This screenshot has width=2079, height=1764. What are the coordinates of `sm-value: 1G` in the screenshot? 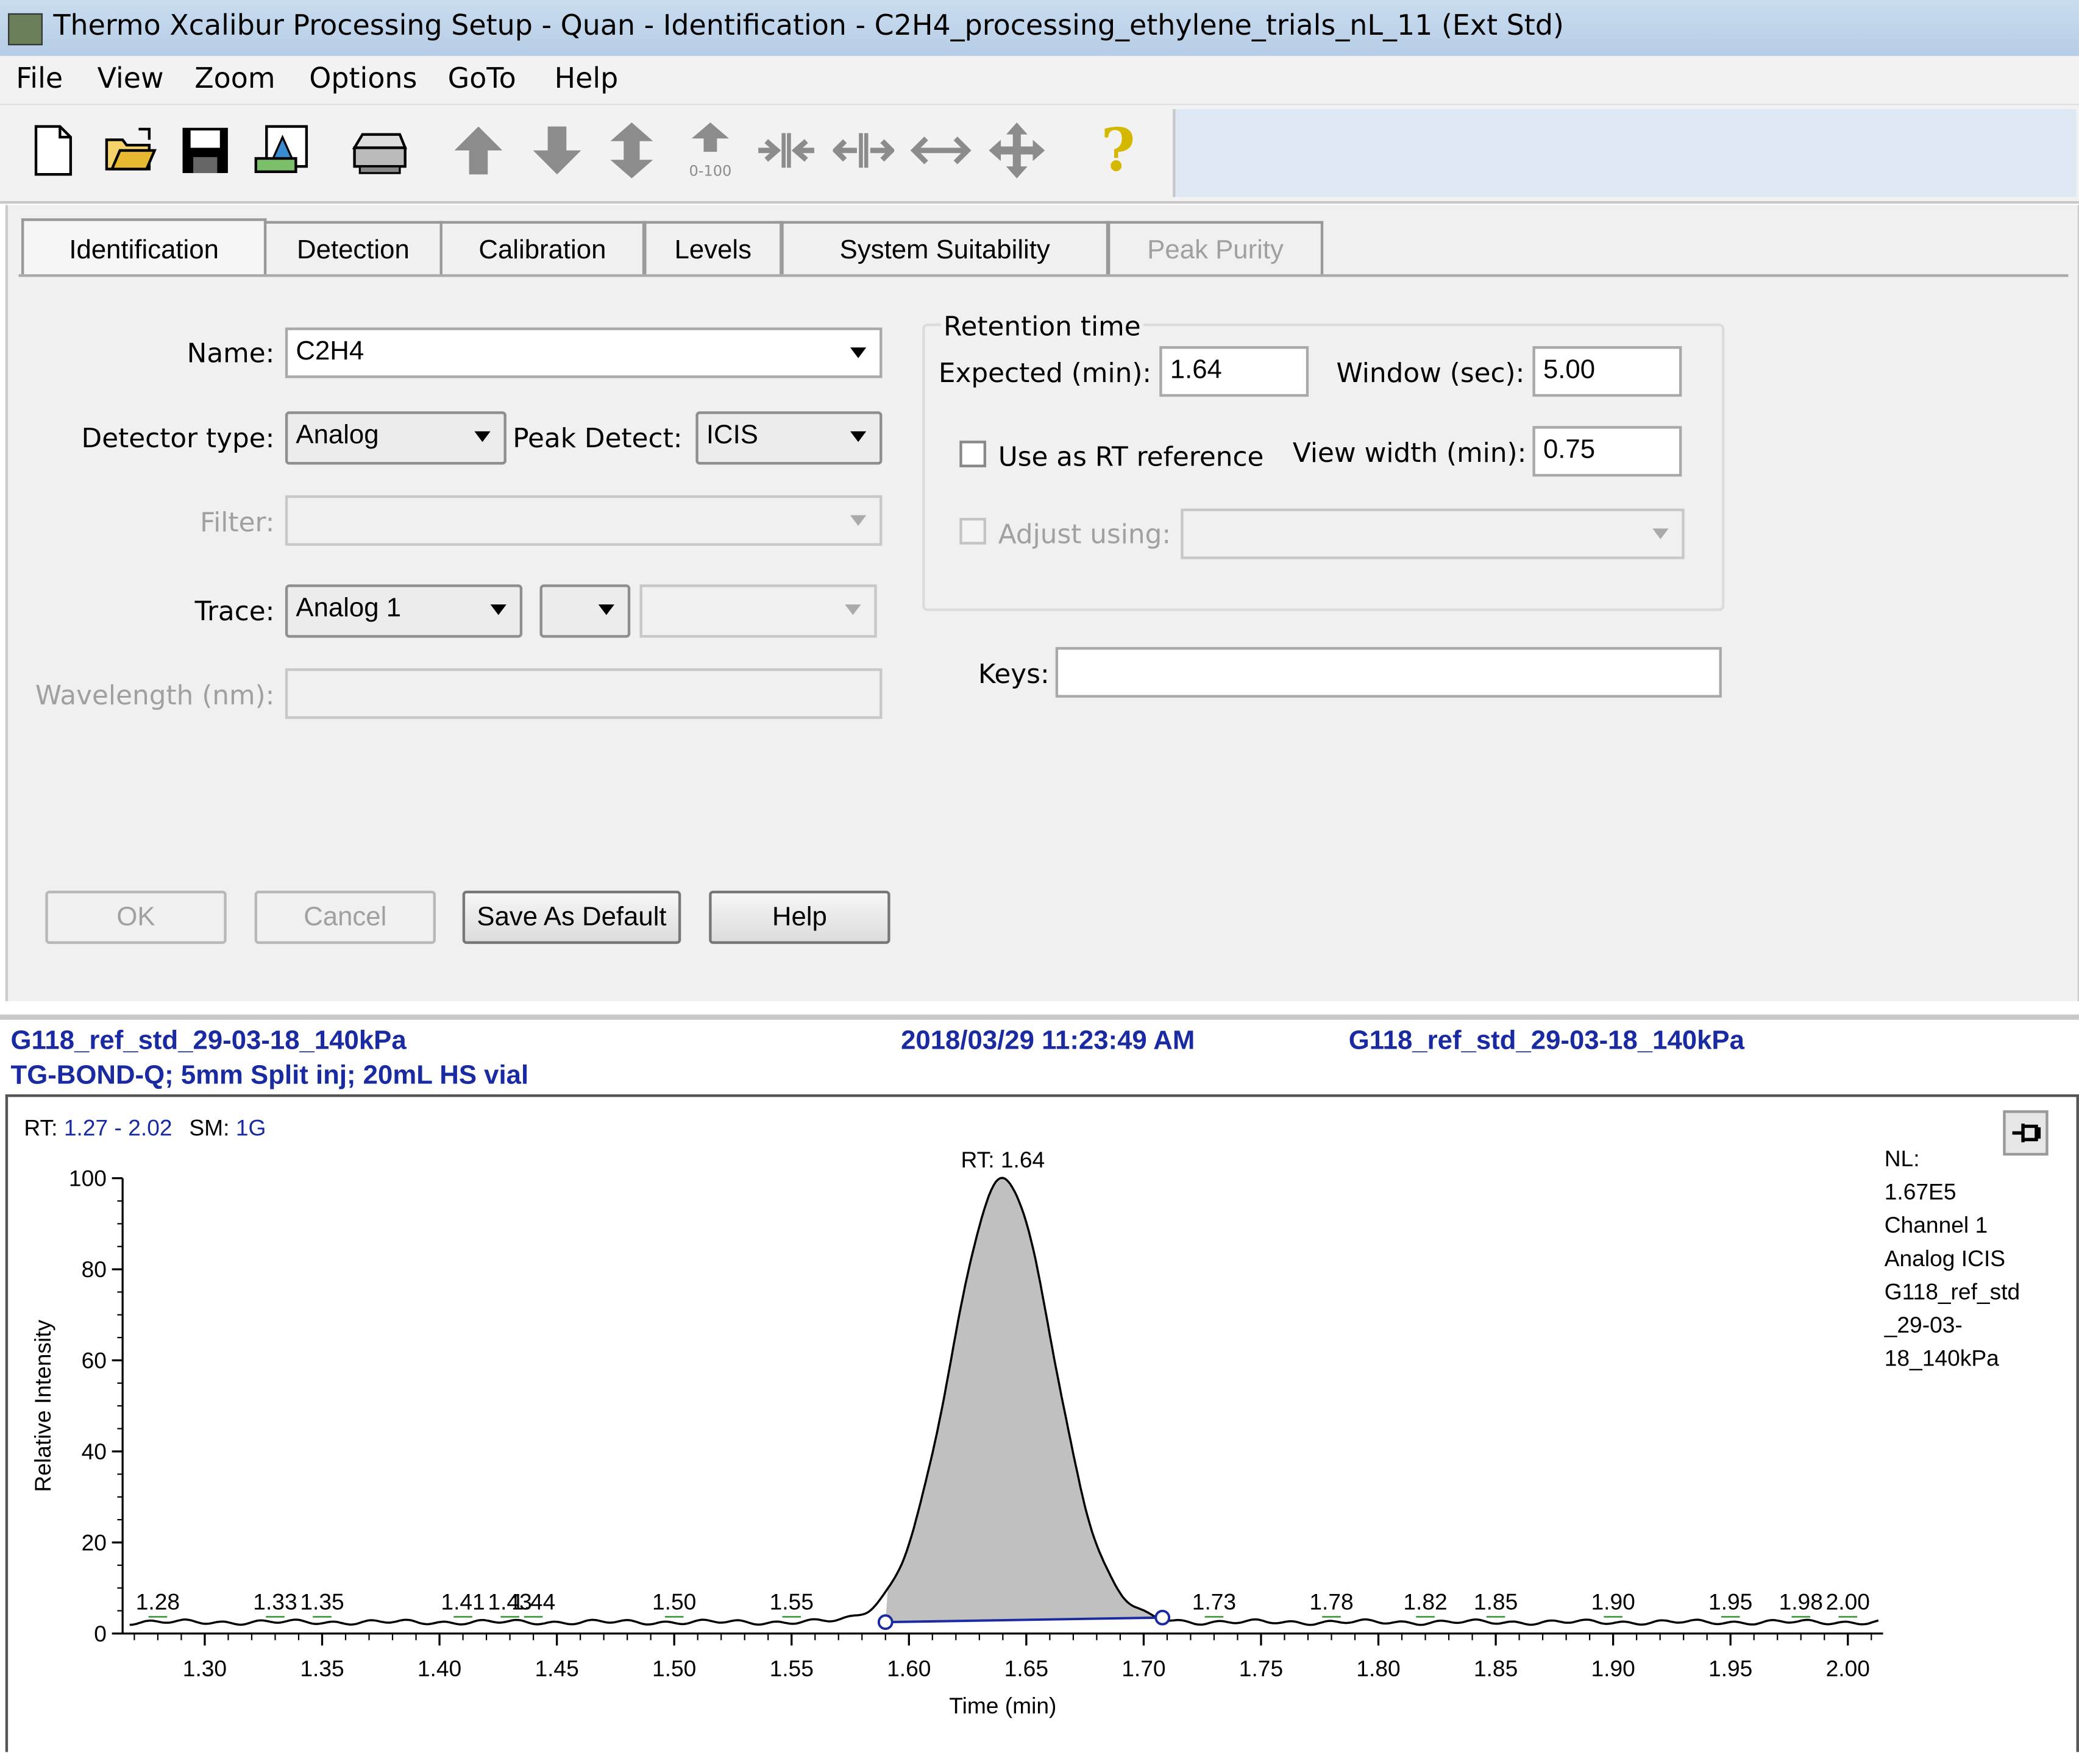 It's located at (251, 1128).